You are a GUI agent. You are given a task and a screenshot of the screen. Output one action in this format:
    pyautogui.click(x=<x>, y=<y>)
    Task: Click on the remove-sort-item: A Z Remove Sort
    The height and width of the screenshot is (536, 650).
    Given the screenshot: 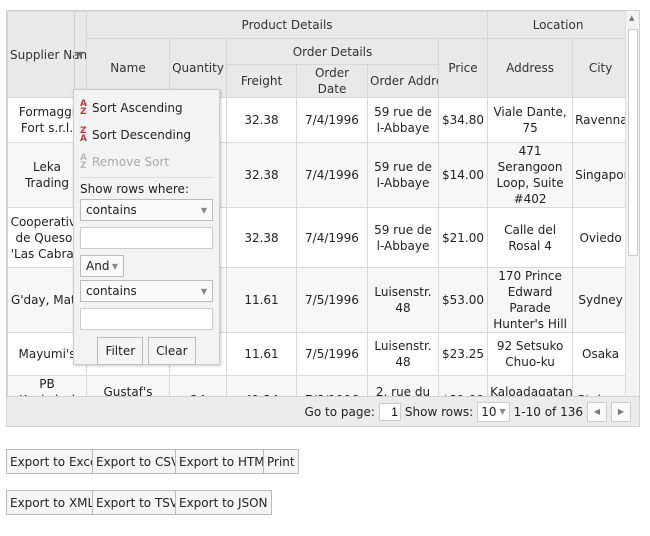 What is the action you would take?
    pyautogui.click(x=146, y=161)
    